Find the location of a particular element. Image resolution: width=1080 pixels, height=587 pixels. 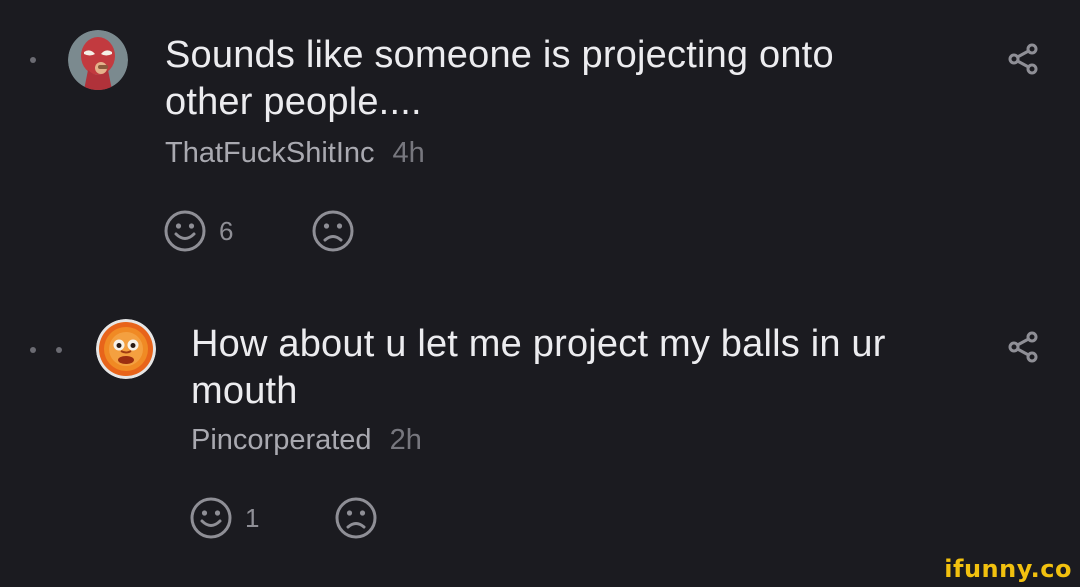

like-button: 1 is located at coordinates (224, 518).